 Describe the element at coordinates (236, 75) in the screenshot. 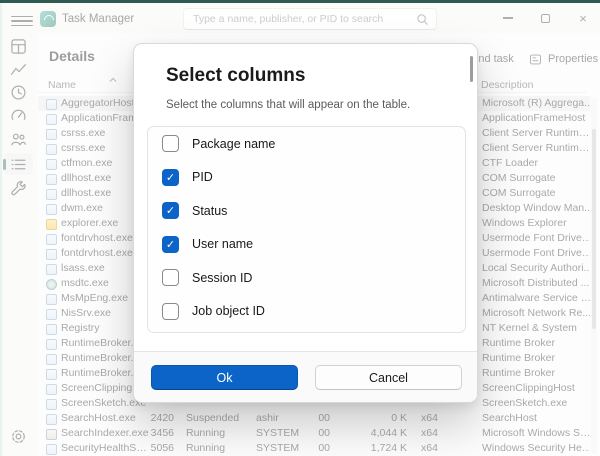

I see `dialog-title: Select columns` at that location.